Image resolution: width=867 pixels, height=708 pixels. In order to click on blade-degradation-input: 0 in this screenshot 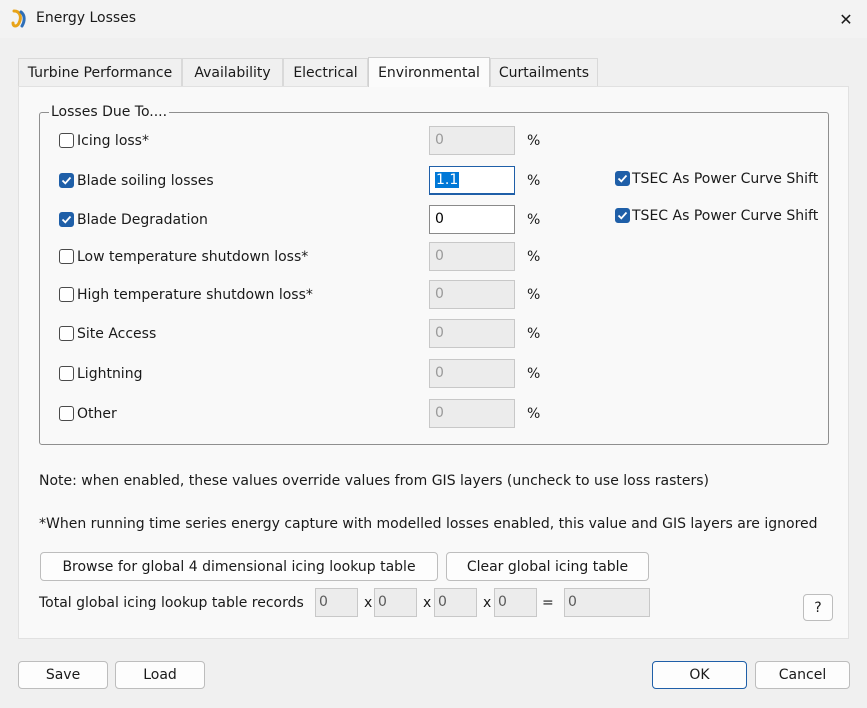, I will do `click(472, 219)`.